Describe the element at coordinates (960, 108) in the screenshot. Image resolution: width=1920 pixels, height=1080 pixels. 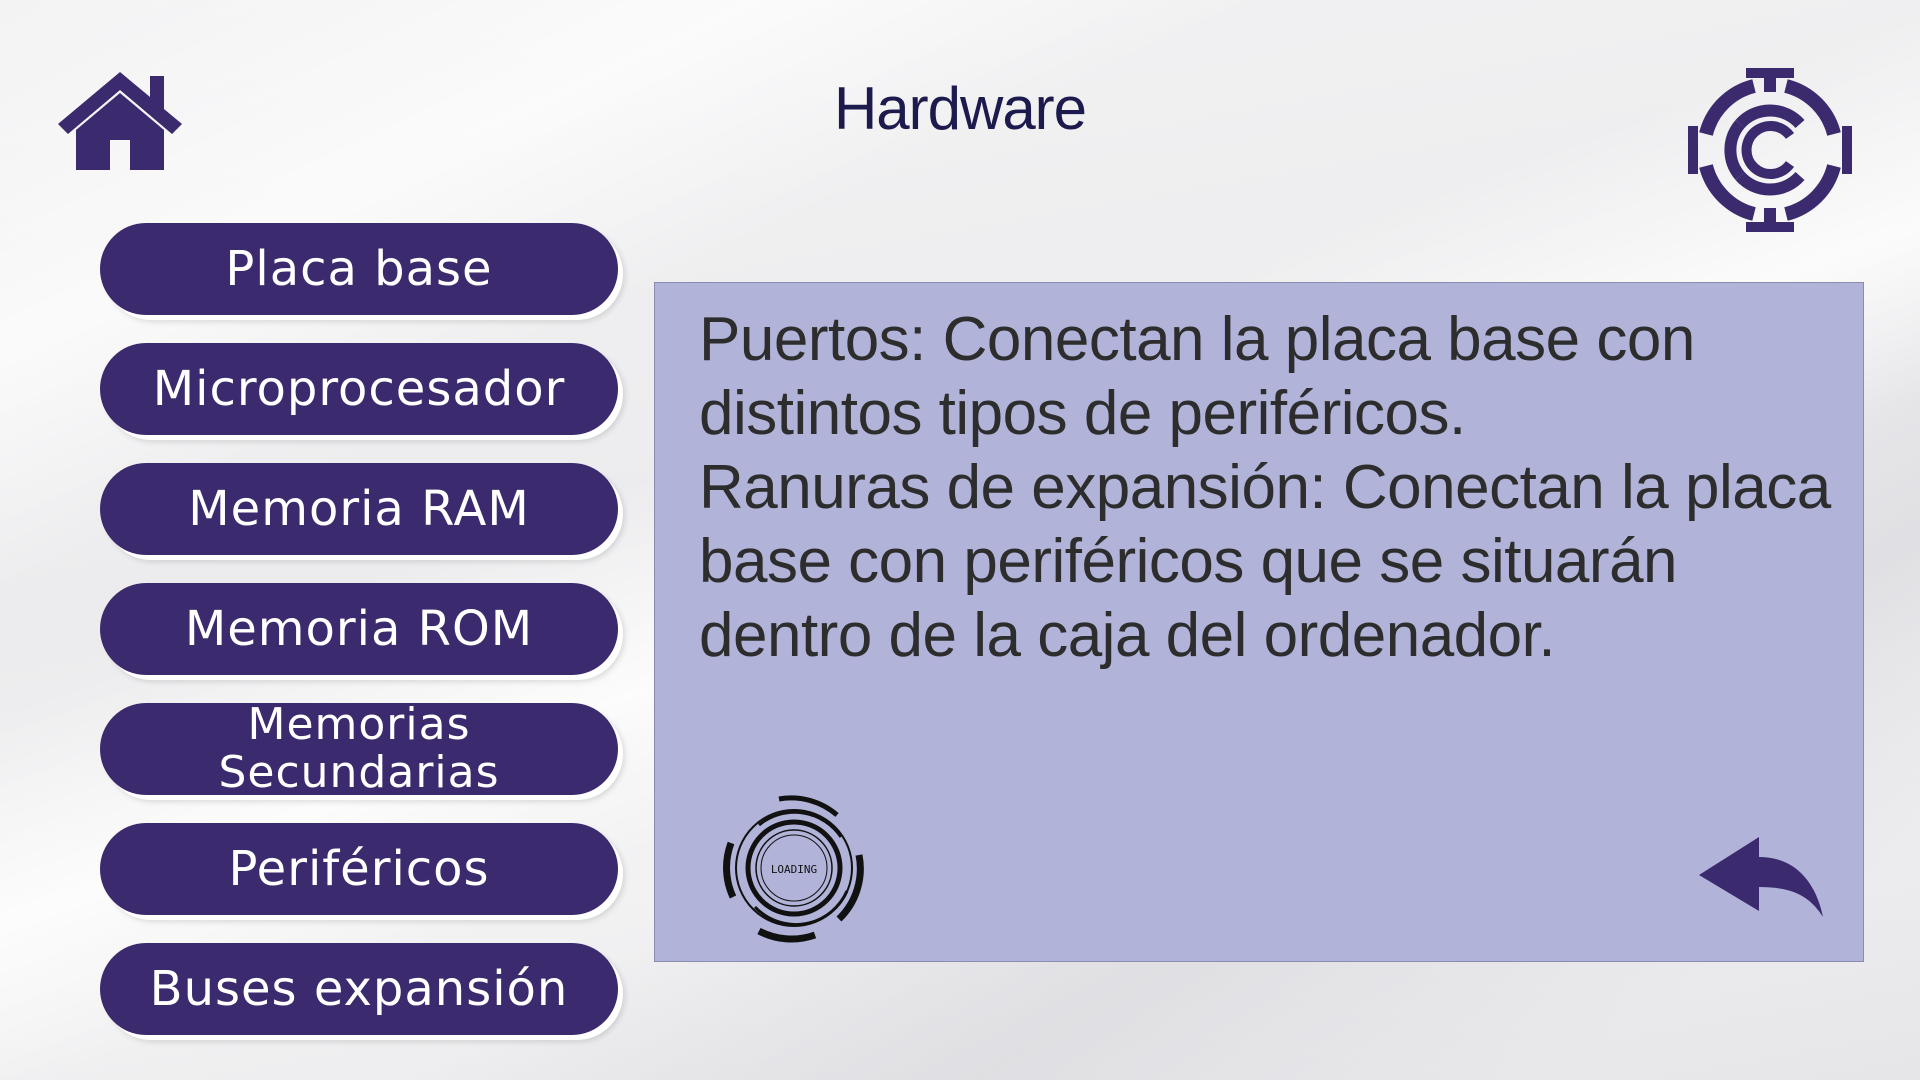
I see `page-title: Hardware` at that location.